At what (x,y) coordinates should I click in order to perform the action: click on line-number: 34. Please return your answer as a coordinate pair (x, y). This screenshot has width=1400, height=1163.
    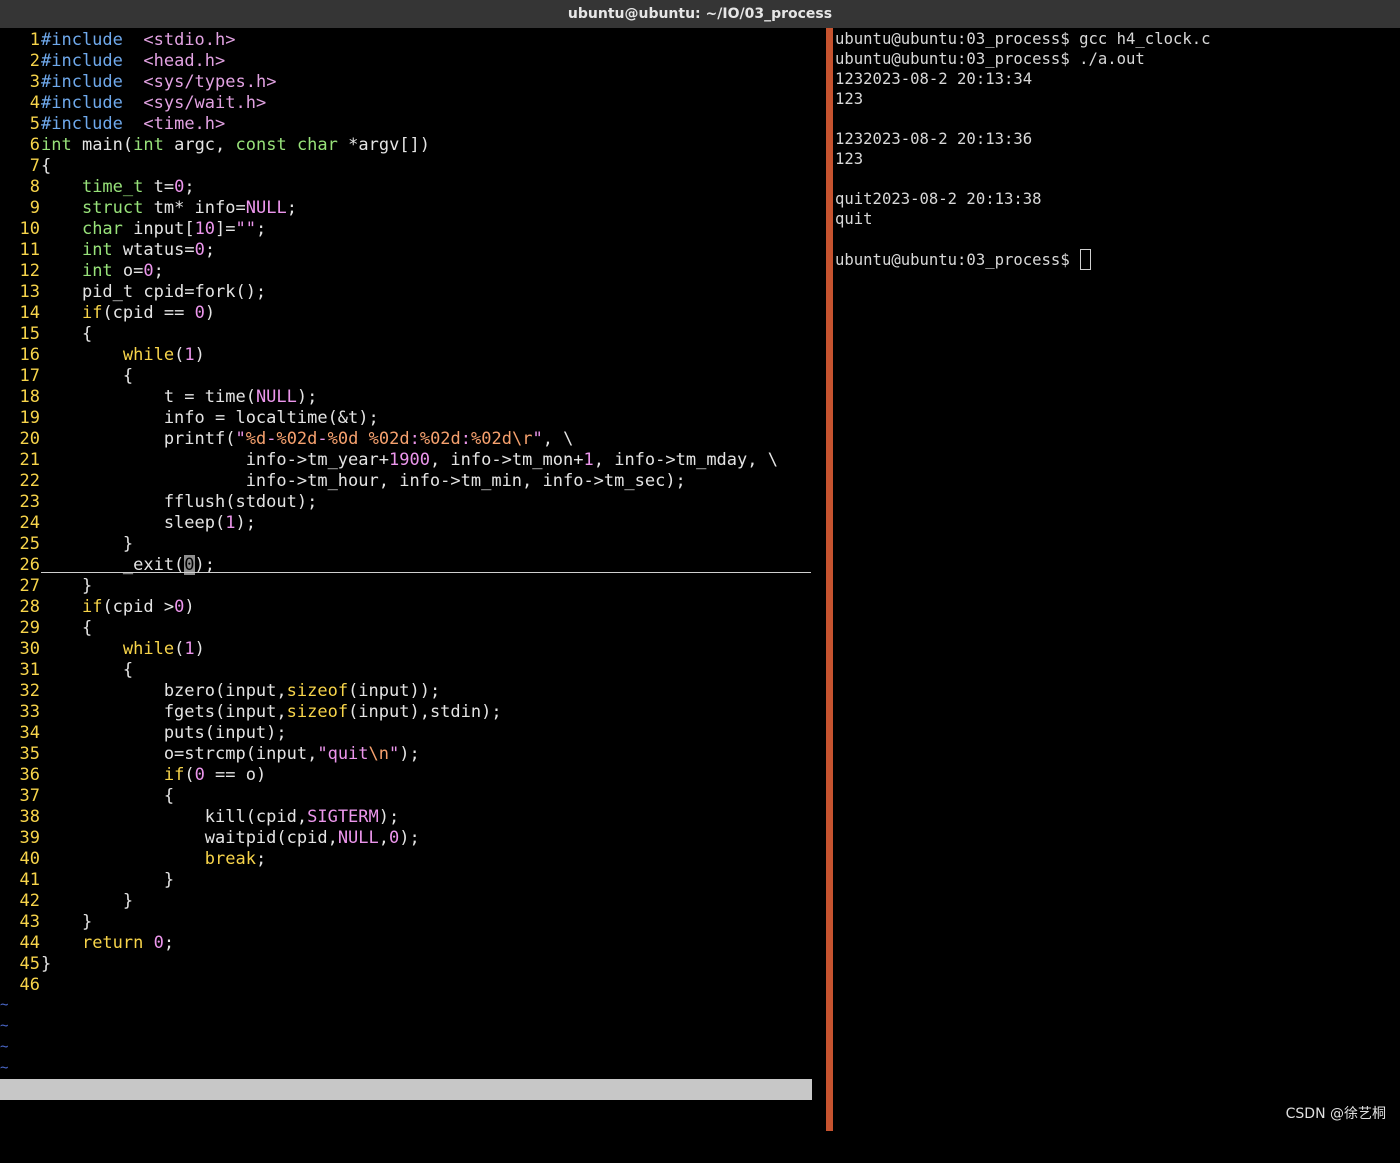
    Looking at the image, I should click on (29, 733).